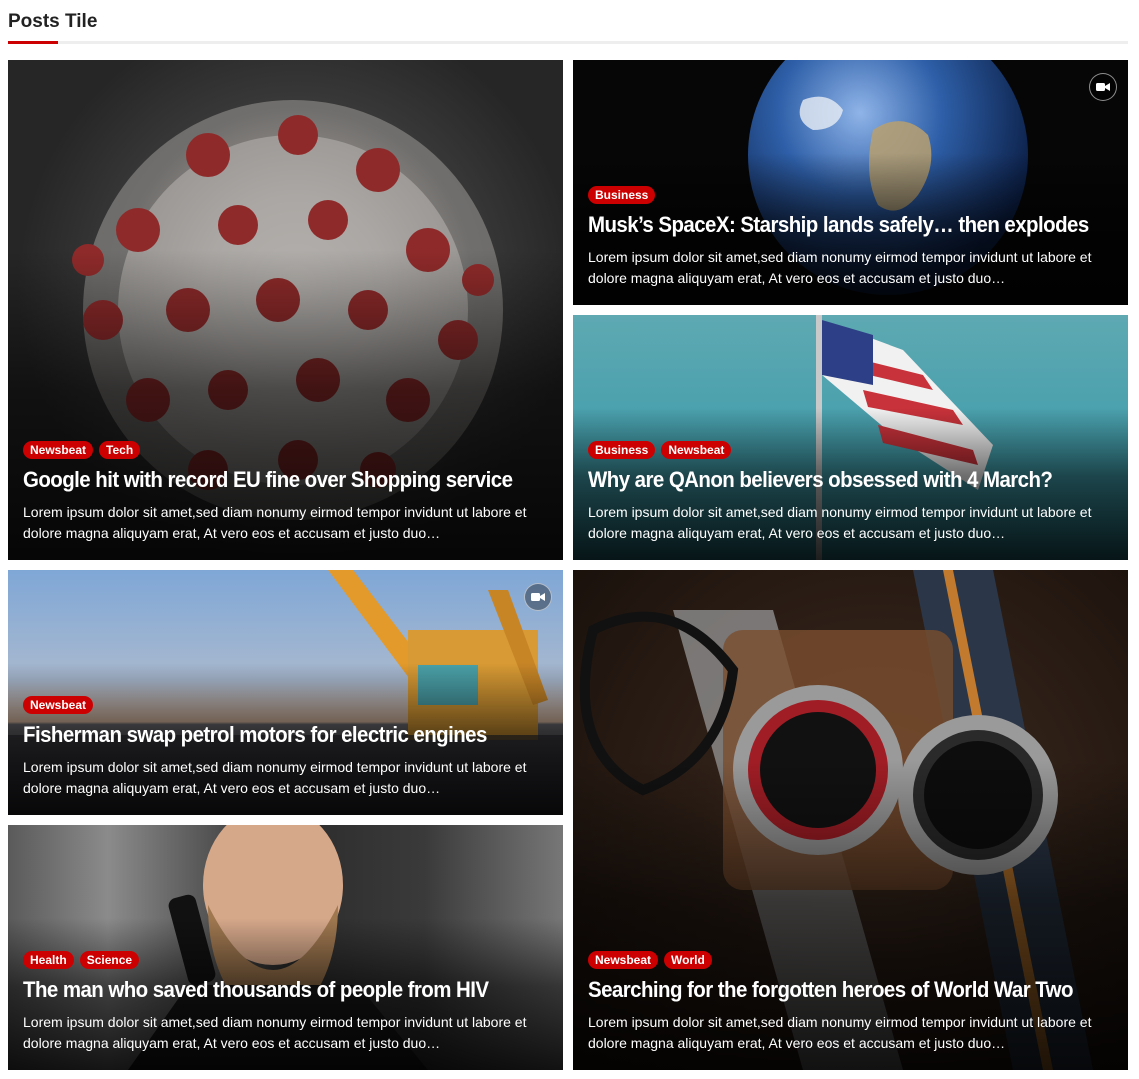  What do you see at coordinates (568, 27) in the screenshot?
I see `section-header: Posts Tile` at bounding box center [568, 27].